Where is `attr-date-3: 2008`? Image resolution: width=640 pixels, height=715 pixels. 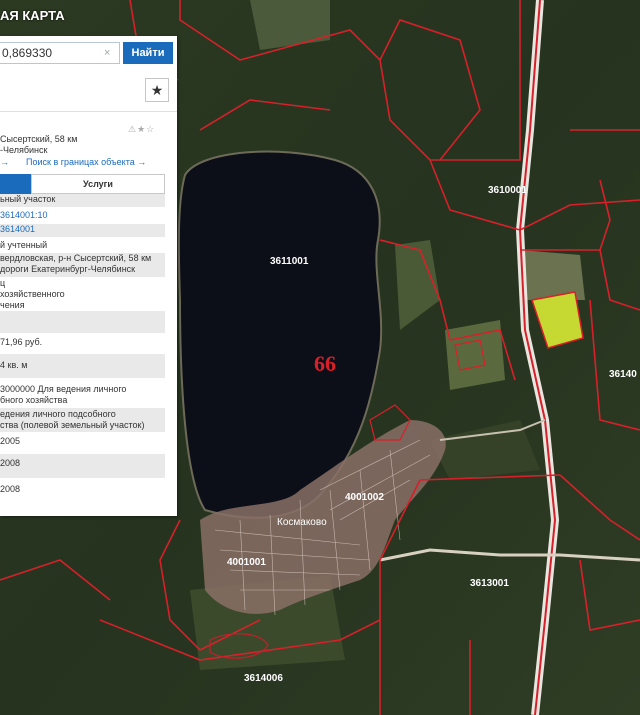 attr-date-3: 2008 is located at coordinates (10, 489).